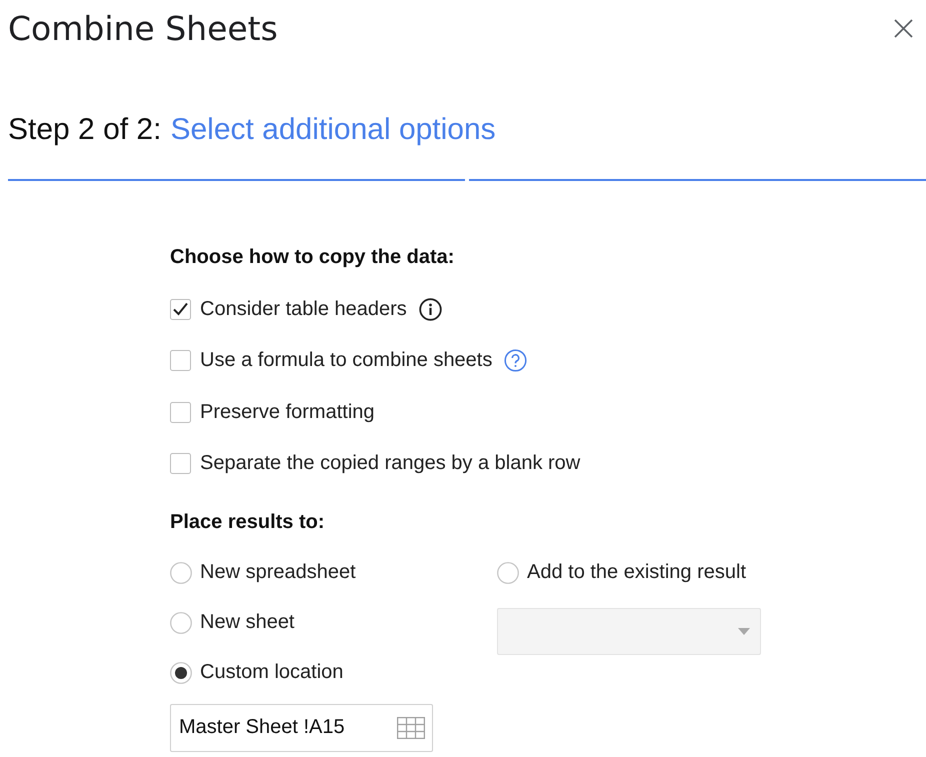  What do you see at coordinates (744, 631) in the screenshot?
I see `caret-icon` at bounding box center [744, 631].